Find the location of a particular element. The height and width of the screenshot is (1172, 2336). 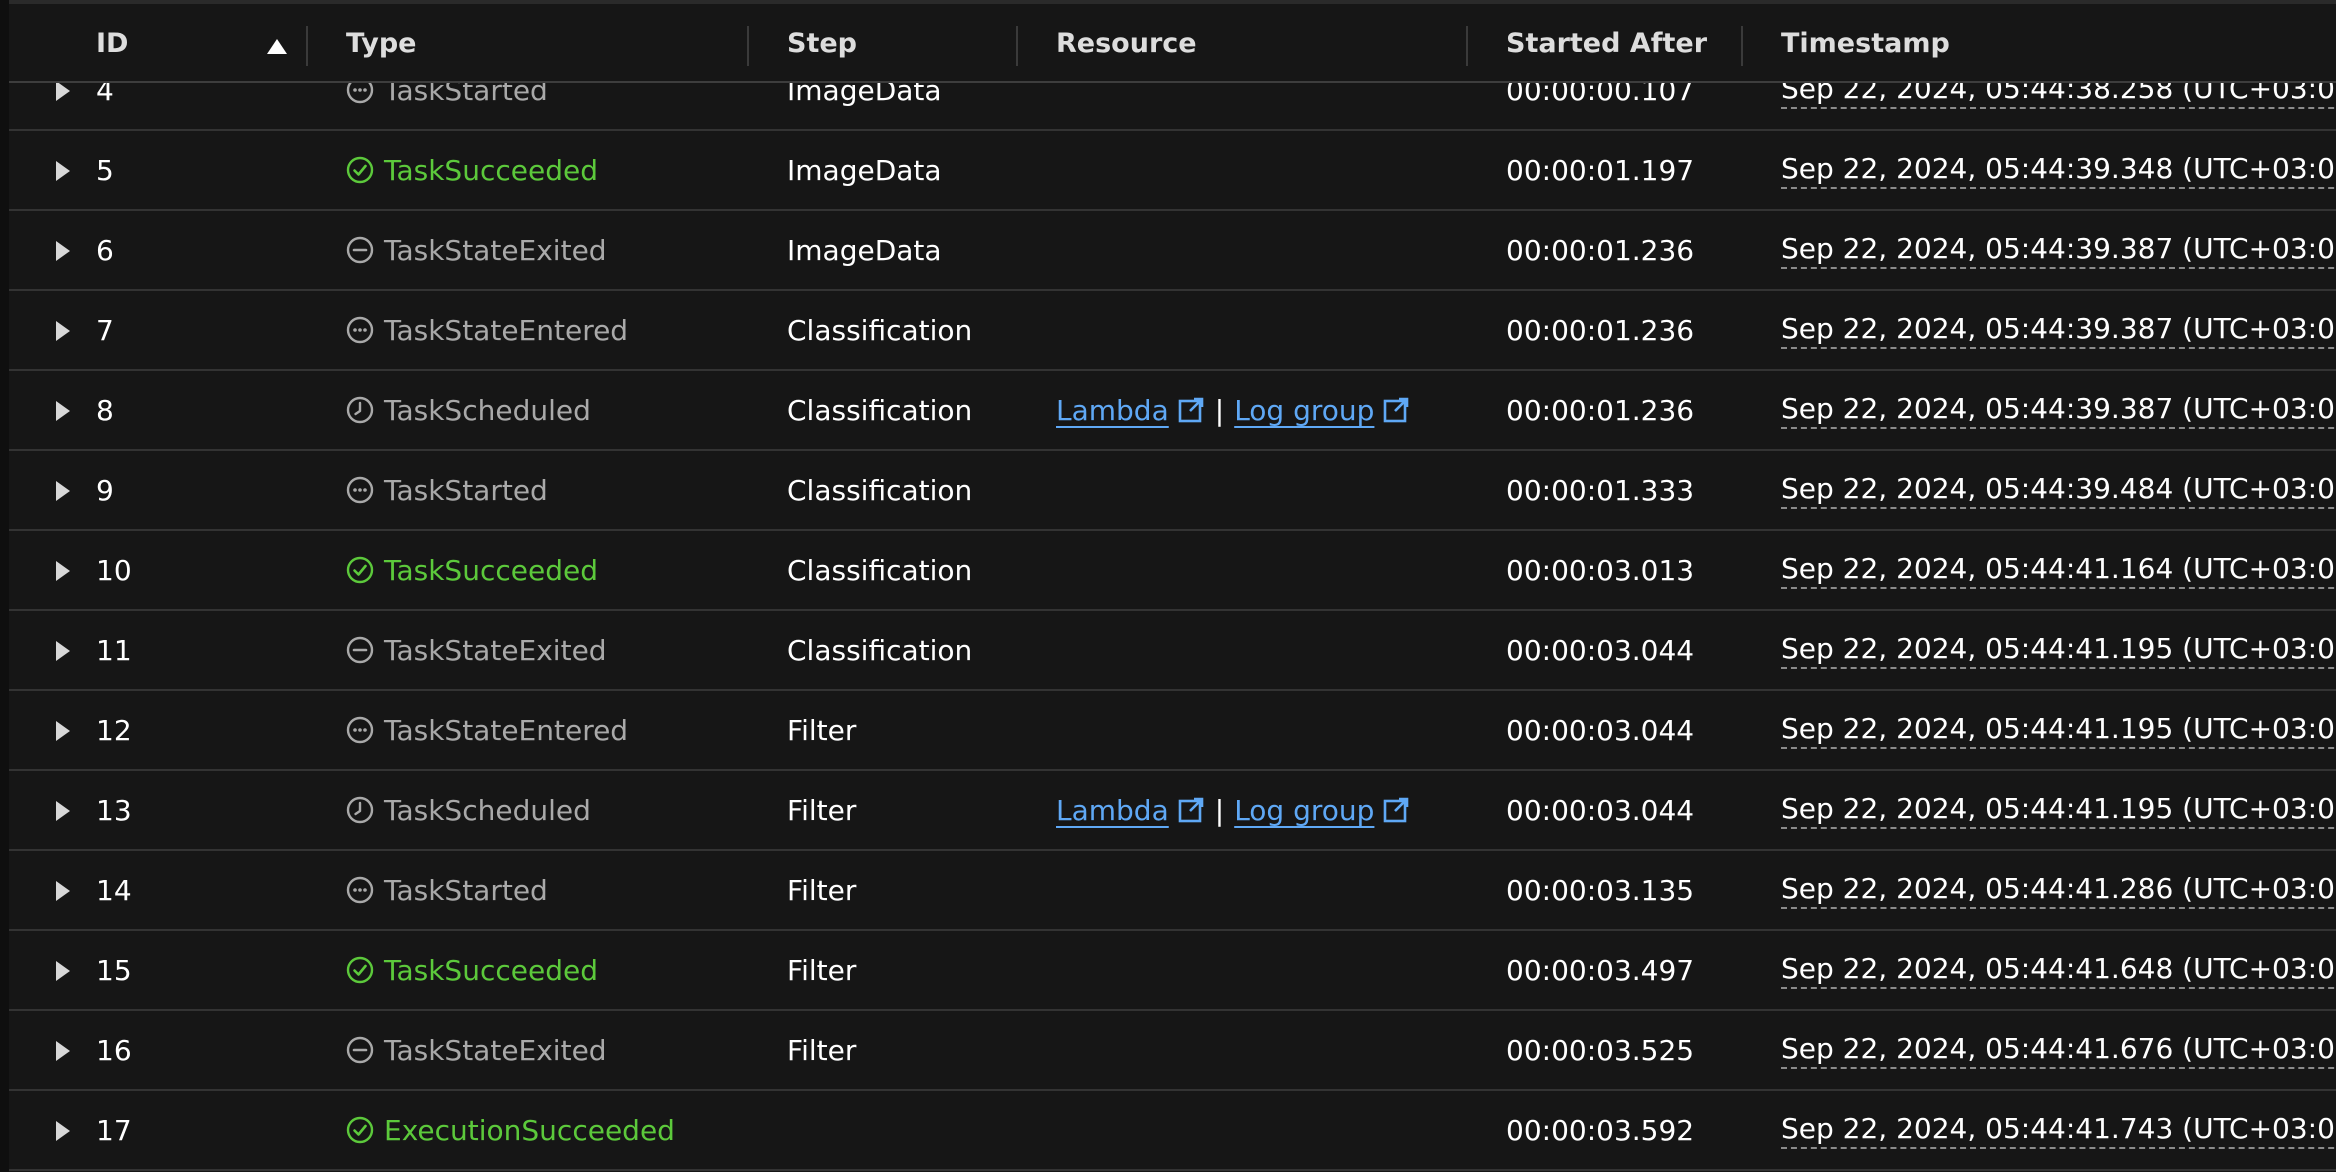

event-id: 14 is located at coordinates (114, 890).